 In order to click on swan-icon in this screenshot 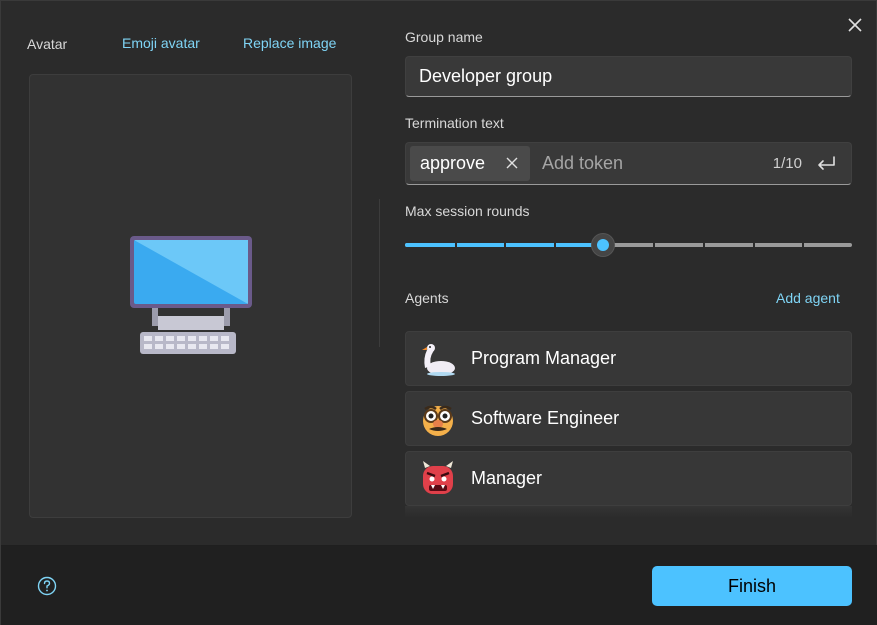, I will do `click(438, 359)`.